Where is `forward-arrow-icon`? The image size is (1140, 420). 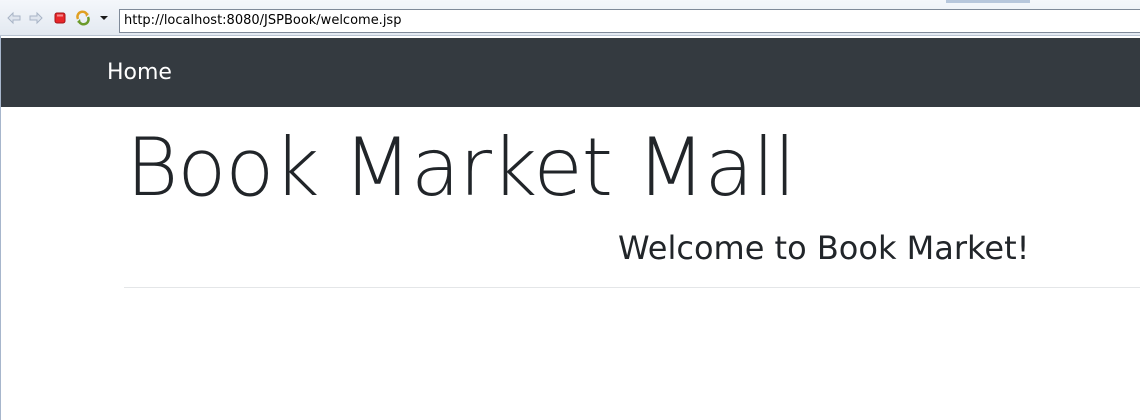
forward-arrow-icon is located at coordinates (36, 18).